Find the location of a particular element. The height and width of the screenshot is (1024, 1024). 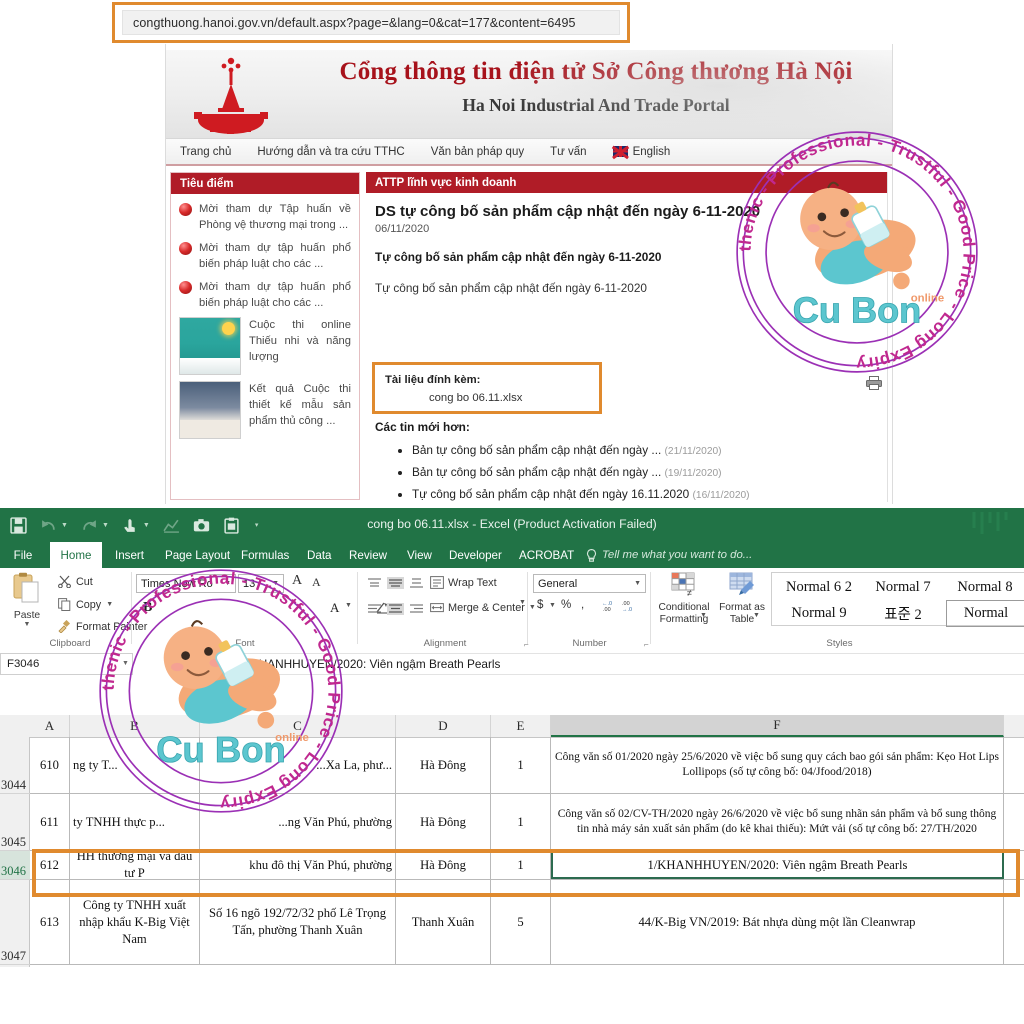

copy-dropdown-caret: ▼ is located at coordinates (109, 604).